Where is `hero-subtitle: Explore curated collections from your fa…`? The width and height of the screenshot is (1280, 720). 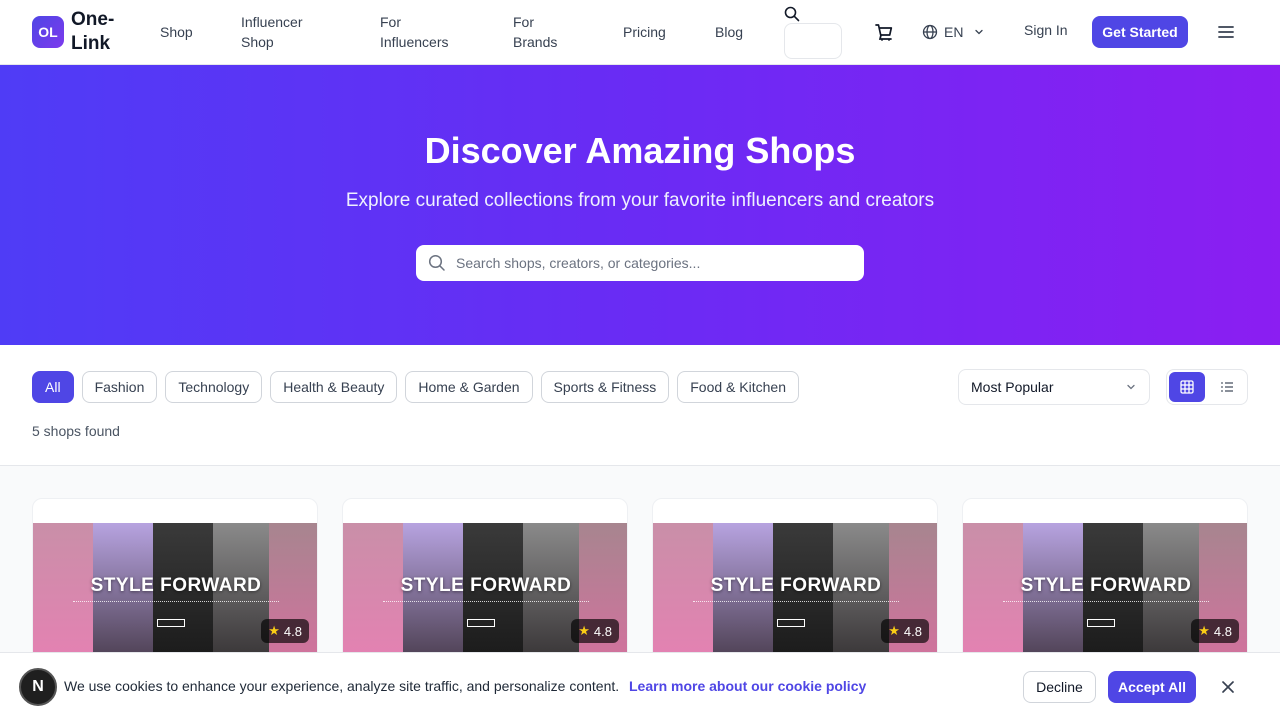
hero-subtitle: Explore curated collections from your fa… is located at coordinates (640, 200).